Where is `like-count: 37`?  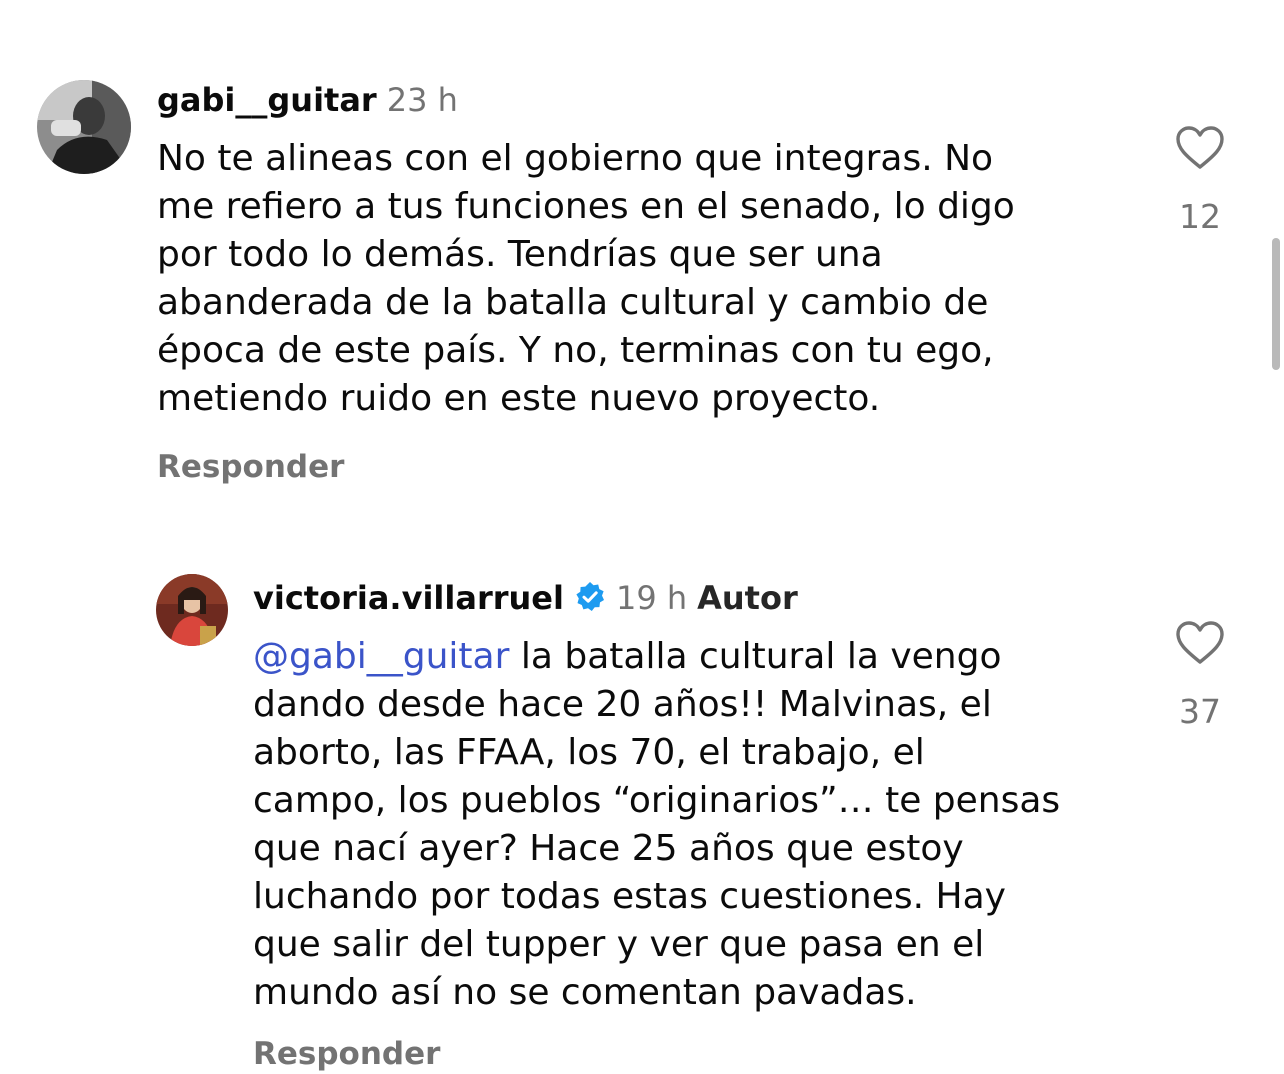 like-count: 37 is located at coordinates (1200, 711).